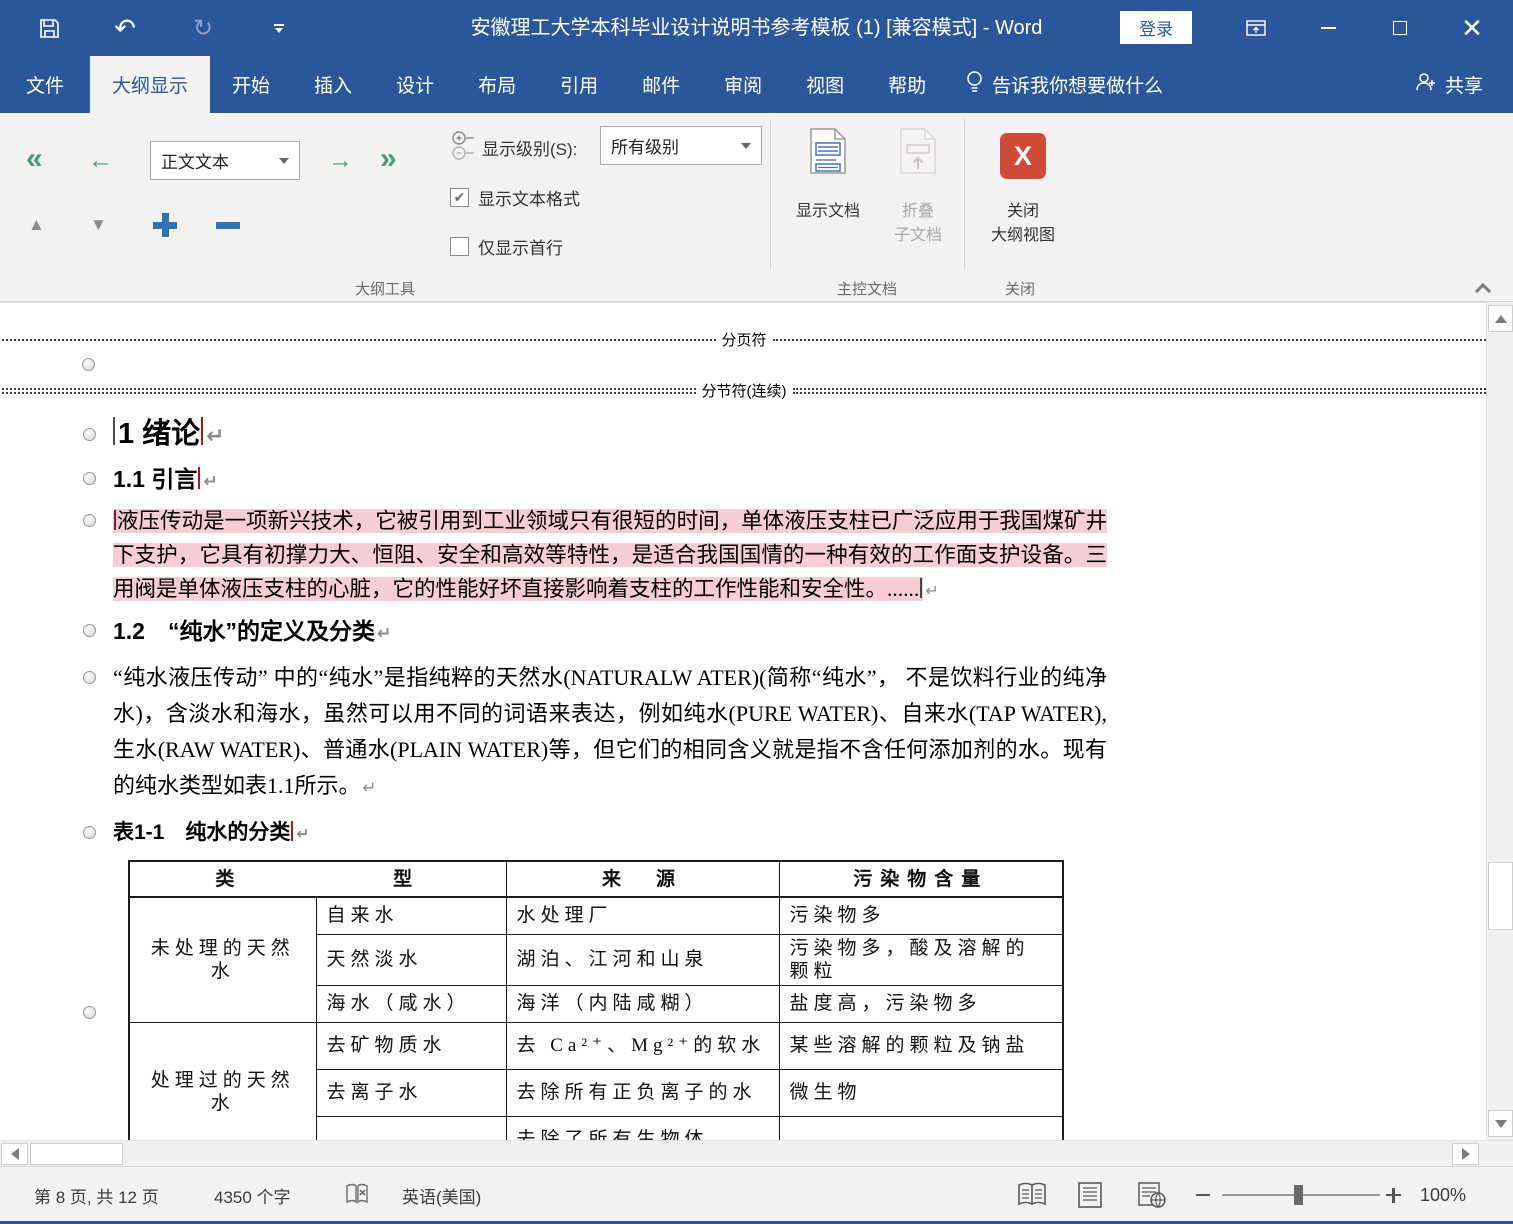 This screenshot has height=1224, width=1513. What do you see at coordinates (642, 1045) in the screenshot?
I see `table-cell: 去 Ca²⁺、Mg²⁺的软水` at bounding box center [642, 1045].